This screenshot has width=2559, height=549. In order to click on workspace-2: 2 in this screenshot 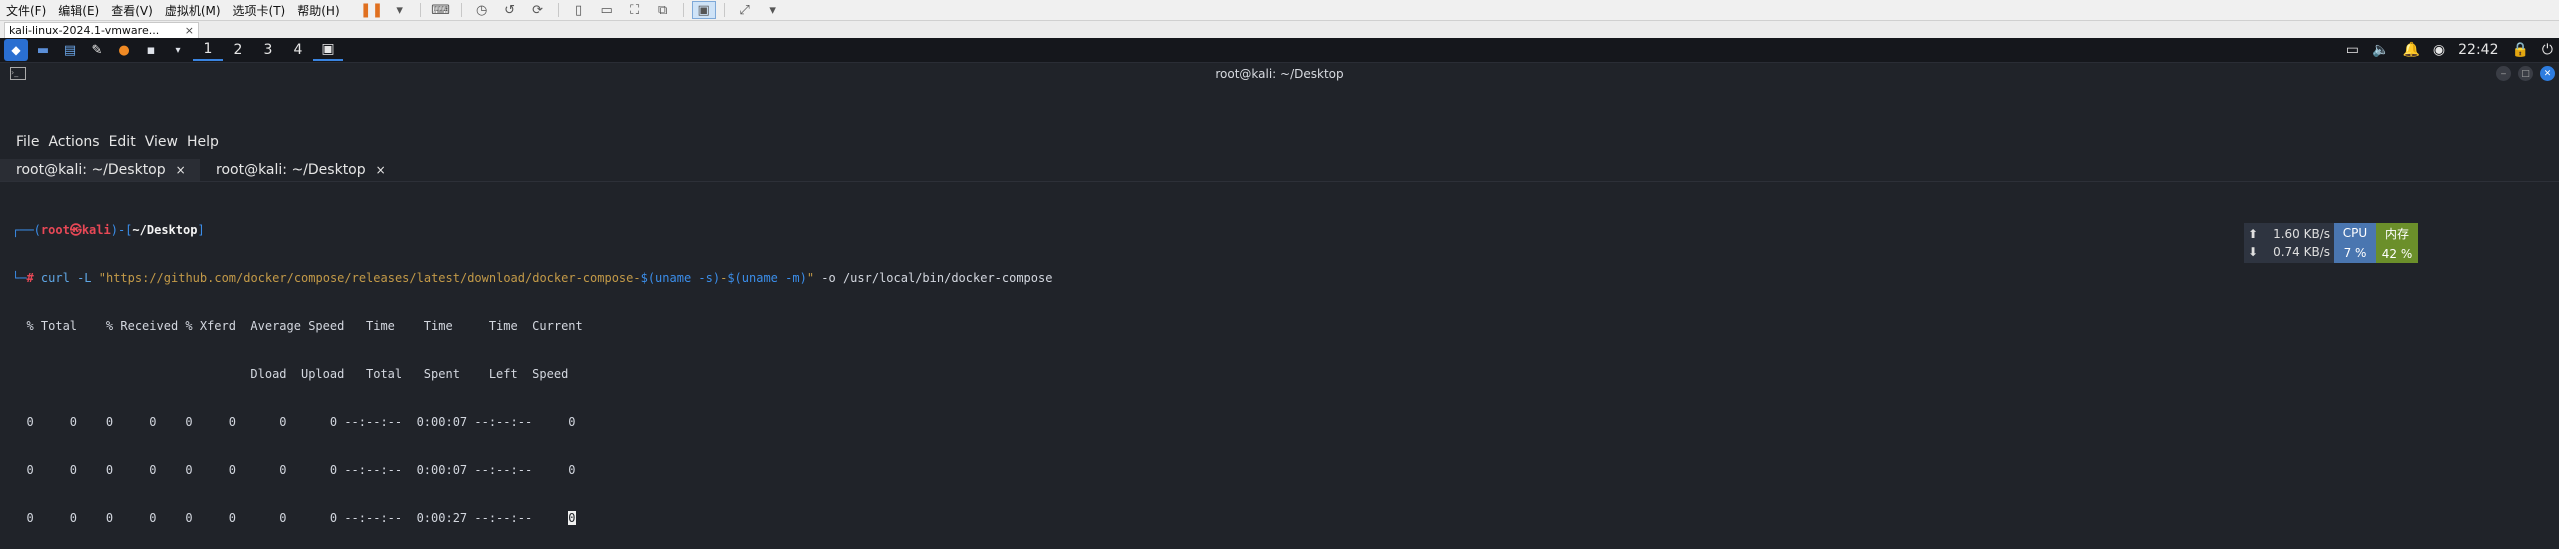, I will do `click(238, 50)`.